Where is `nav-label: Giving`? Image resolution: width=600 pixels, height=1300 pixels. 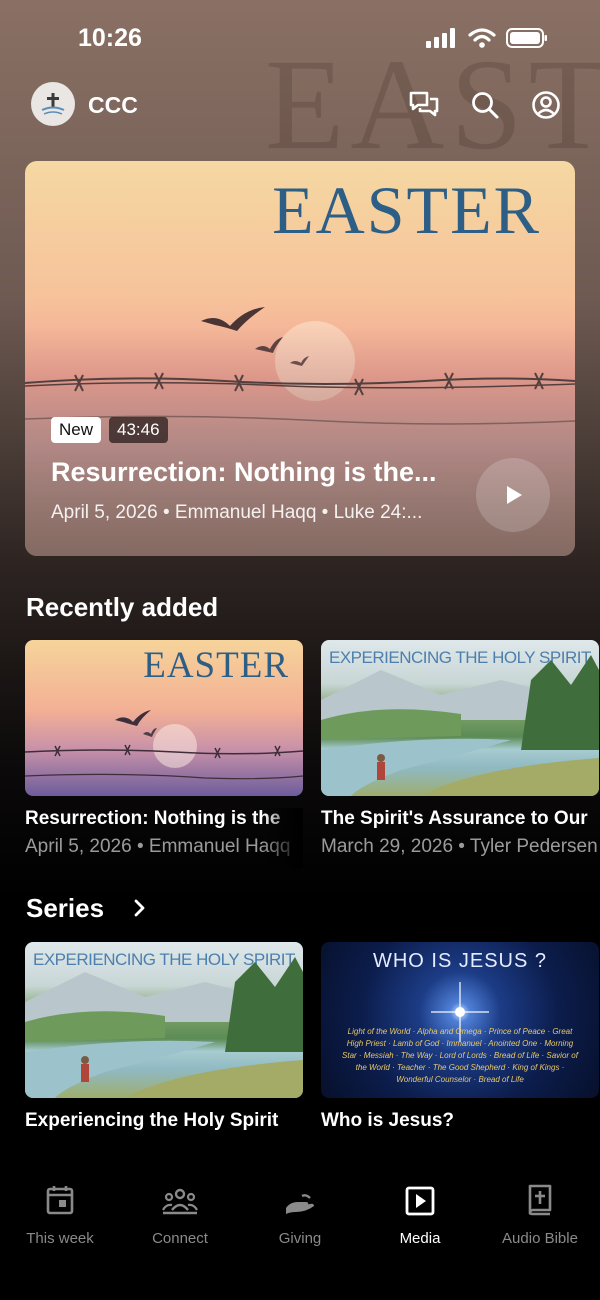 nav-label: Giving is located at coordinates (300, 1238).